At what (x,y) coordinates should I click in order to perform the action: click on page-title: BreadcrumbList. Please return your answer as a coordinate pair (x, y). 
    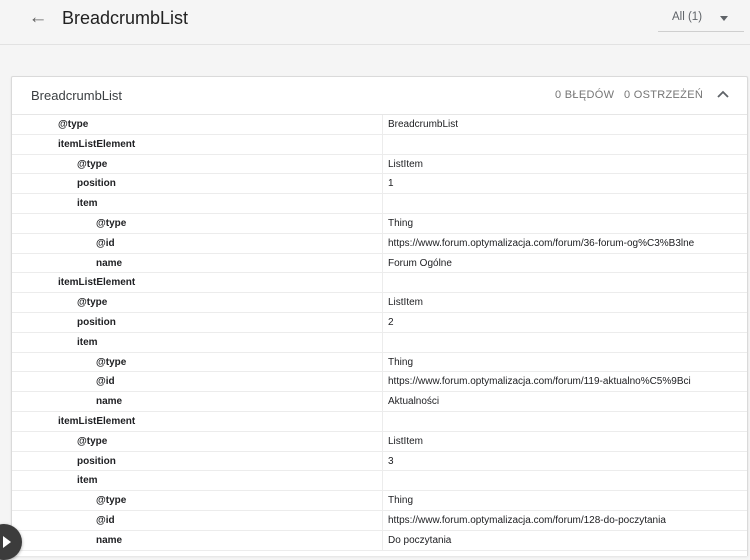
    Looking at the image, I should click on (125, 18).